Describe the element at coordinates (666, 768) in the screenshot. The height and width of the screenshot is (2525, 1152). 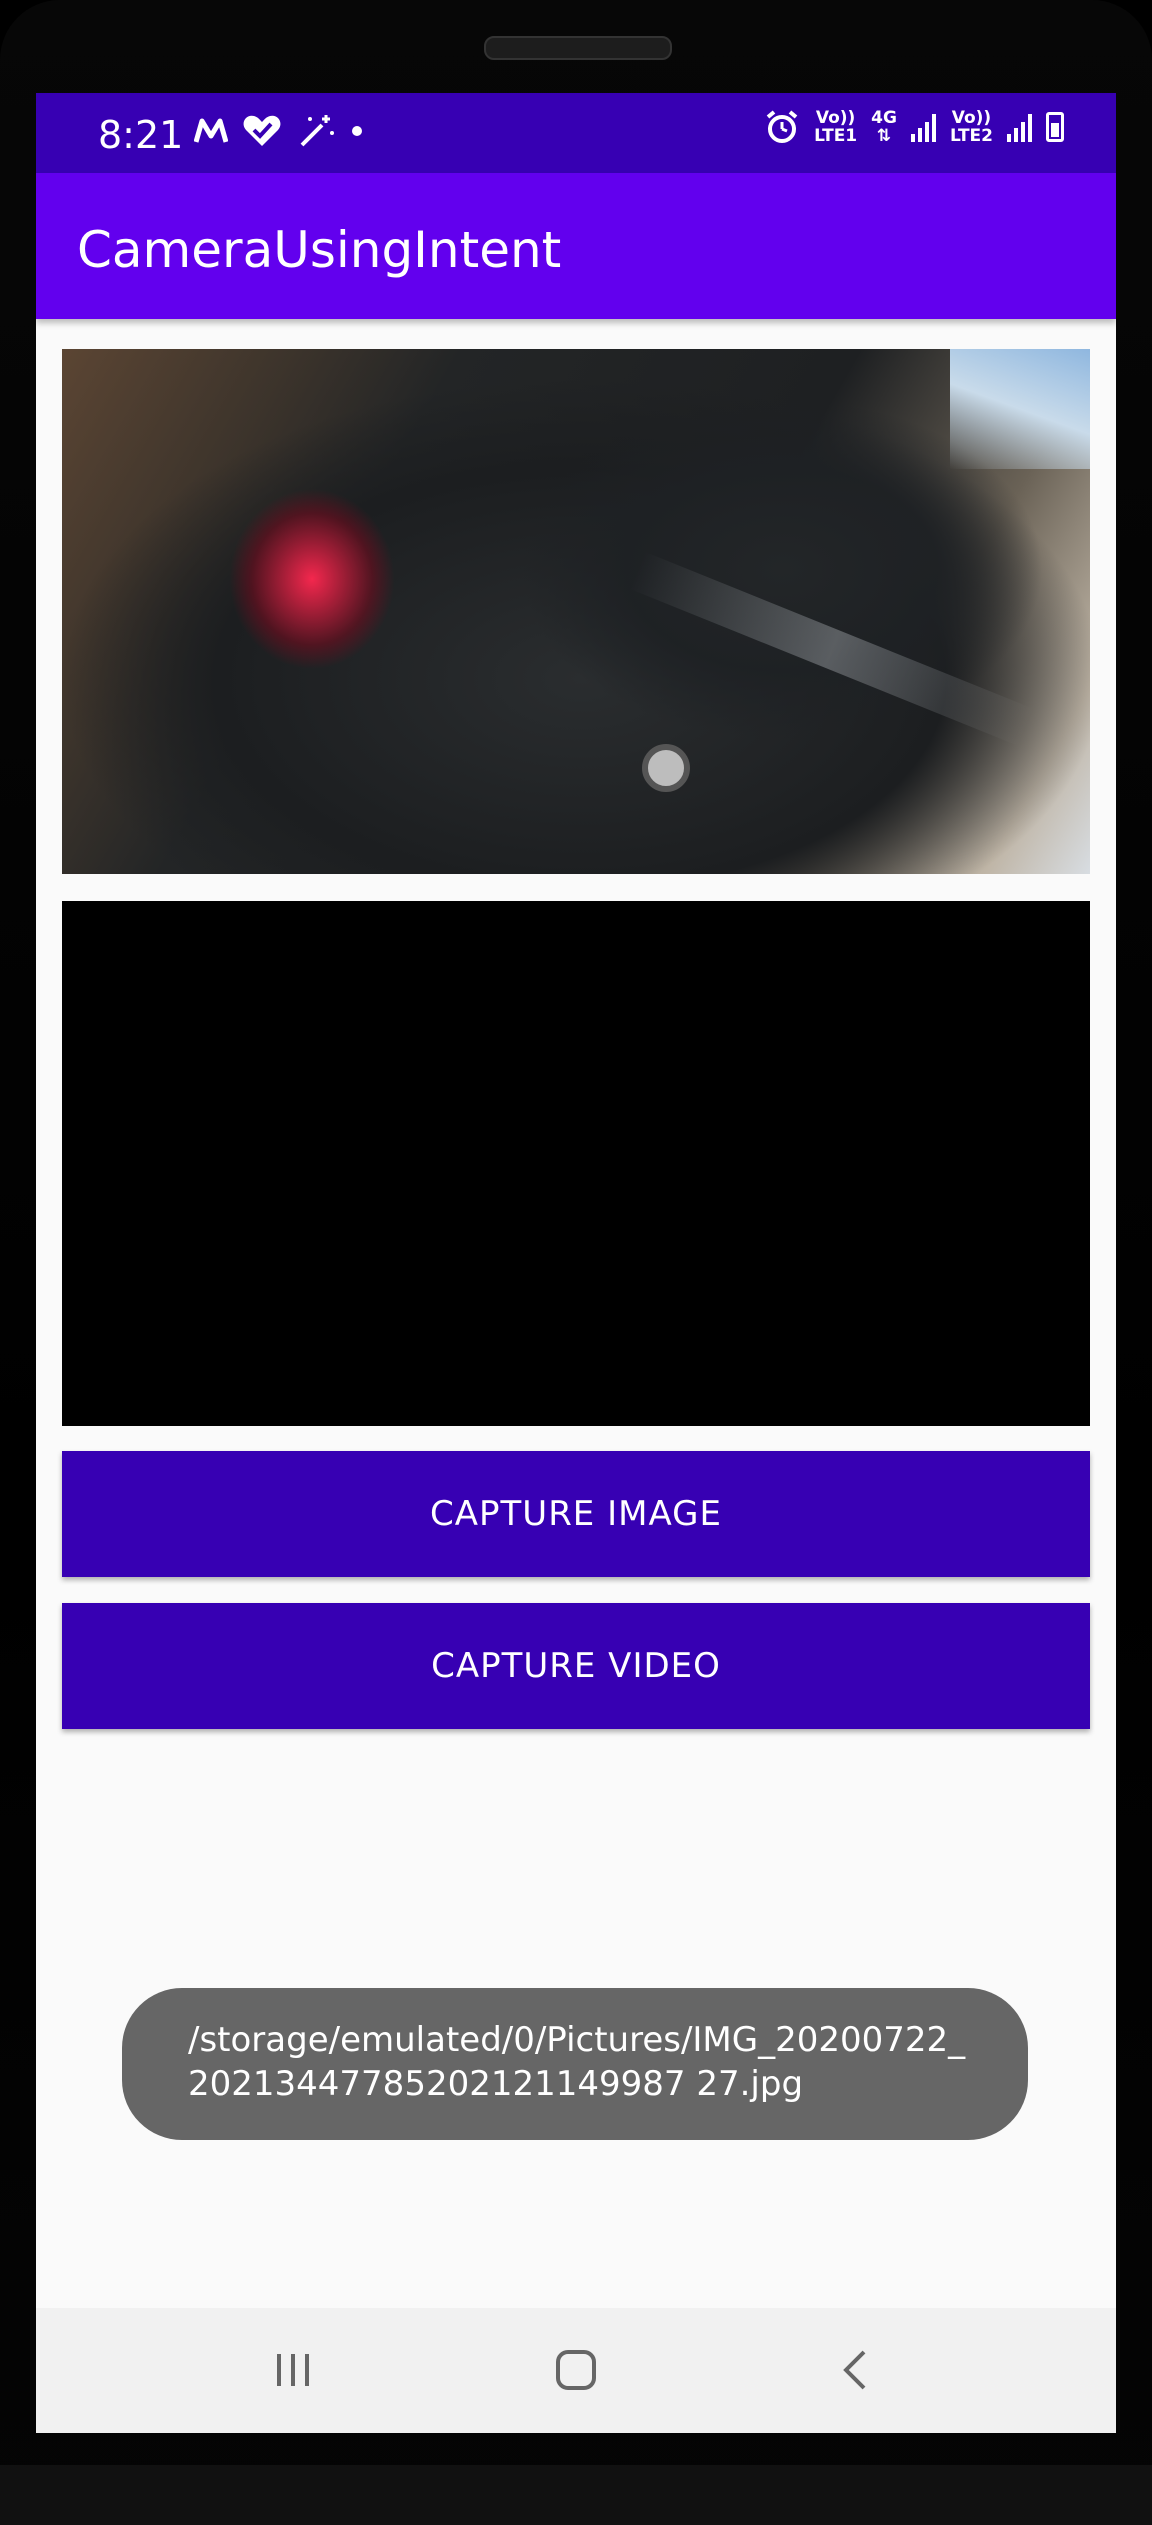
I see `image-power-button` at that location.